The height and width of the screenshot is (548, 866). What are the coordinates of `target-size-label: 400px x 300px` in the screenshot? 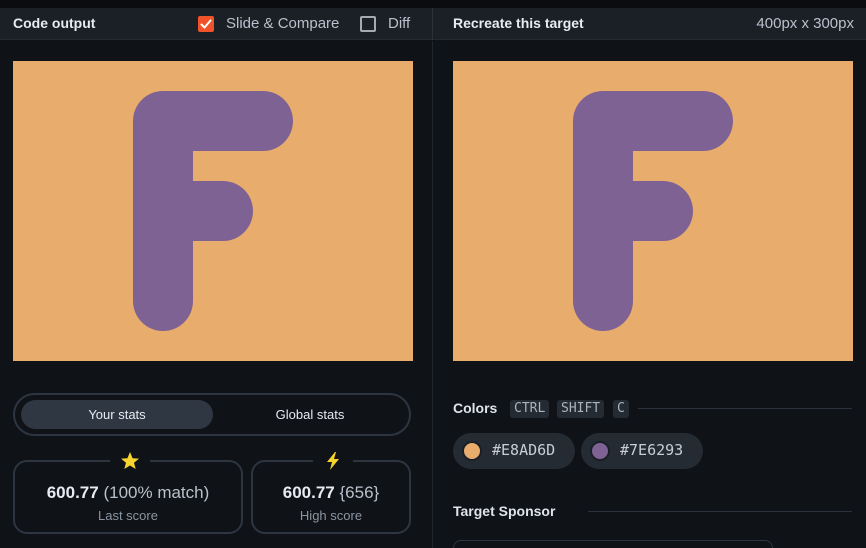 It's located at (805, 23).